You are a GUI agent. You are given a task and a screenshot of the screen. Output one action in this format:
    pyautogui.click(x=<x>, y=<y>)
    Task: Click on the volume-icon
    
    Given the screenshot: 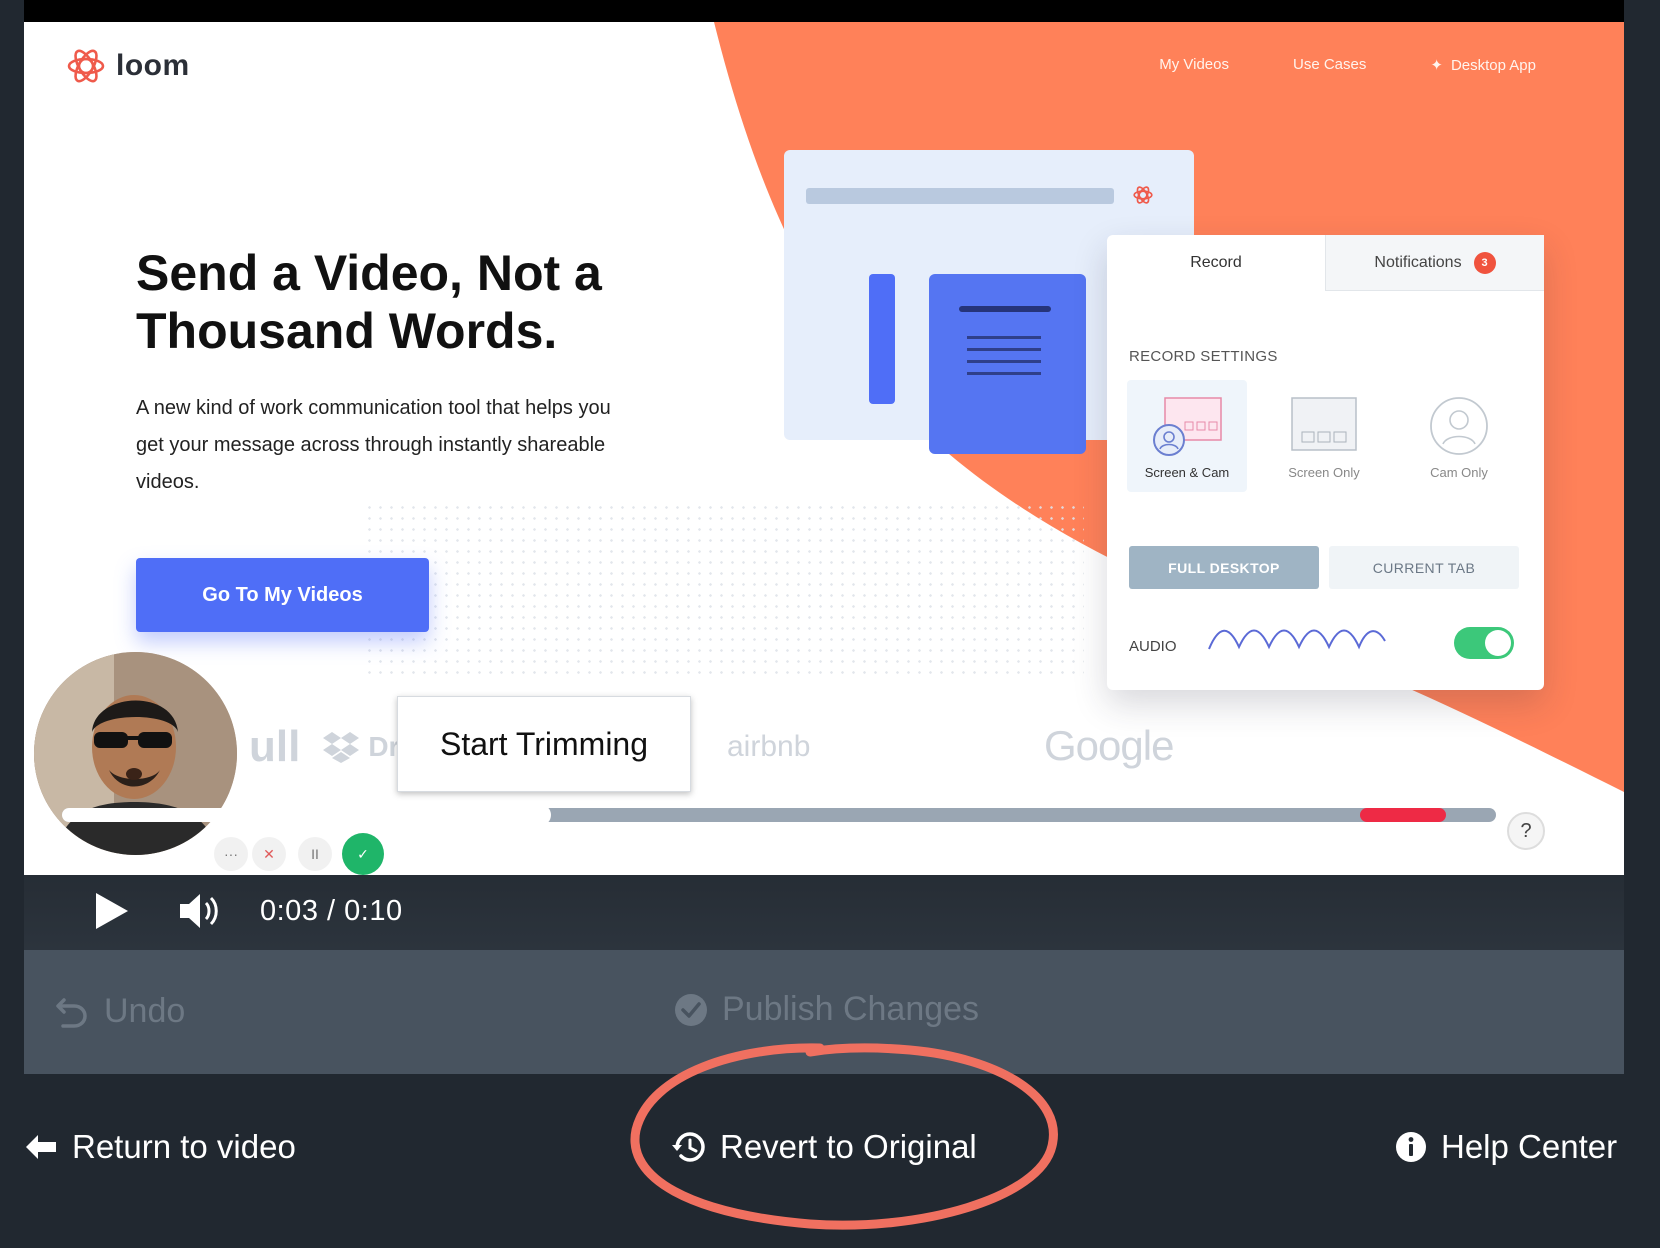 What is the action you would take?
    pyautogui.click(x=200, y=911)
    